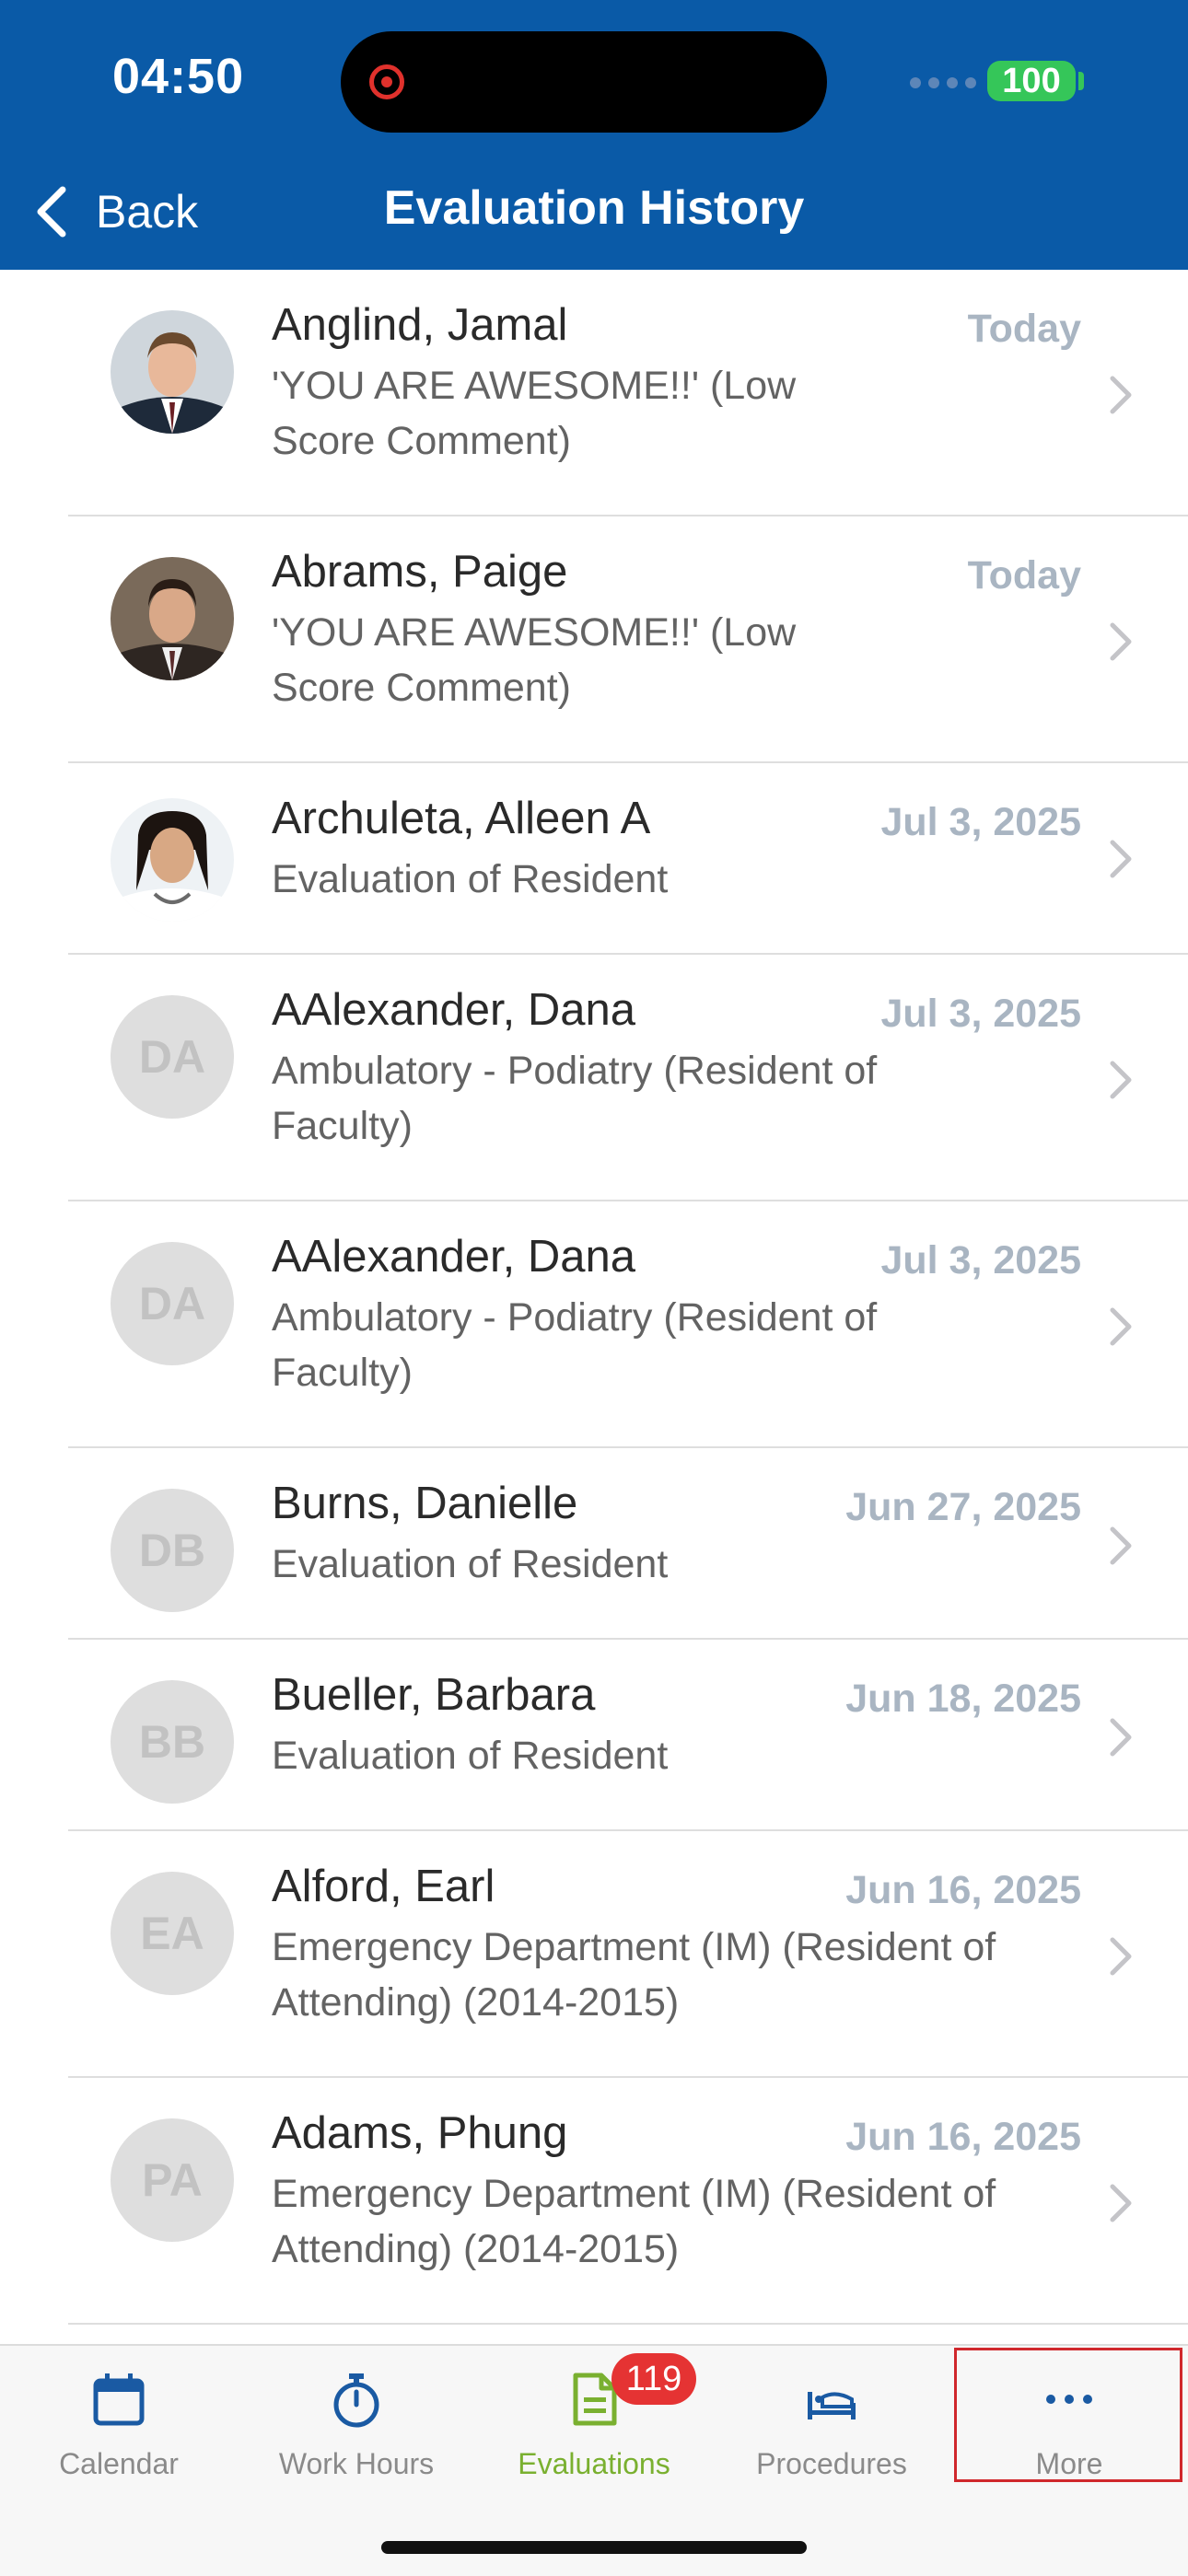  Describe the element at coordinates (594, 135) in the screenshot. I see `app-header: 04:50 100 Back Evaluation History` at that location.